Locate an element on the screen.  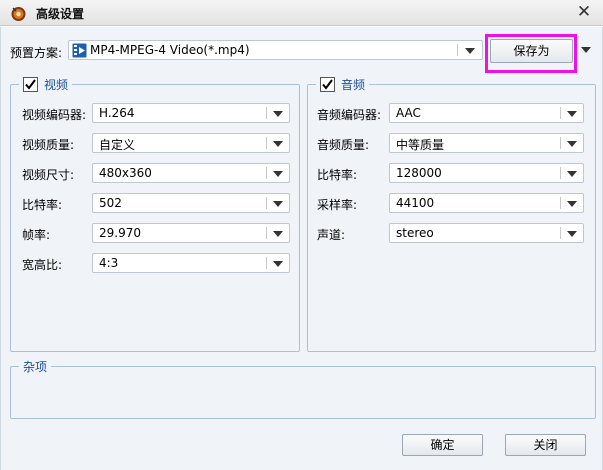
audio-group-header: 音频 is located at coordinates (343, 84).